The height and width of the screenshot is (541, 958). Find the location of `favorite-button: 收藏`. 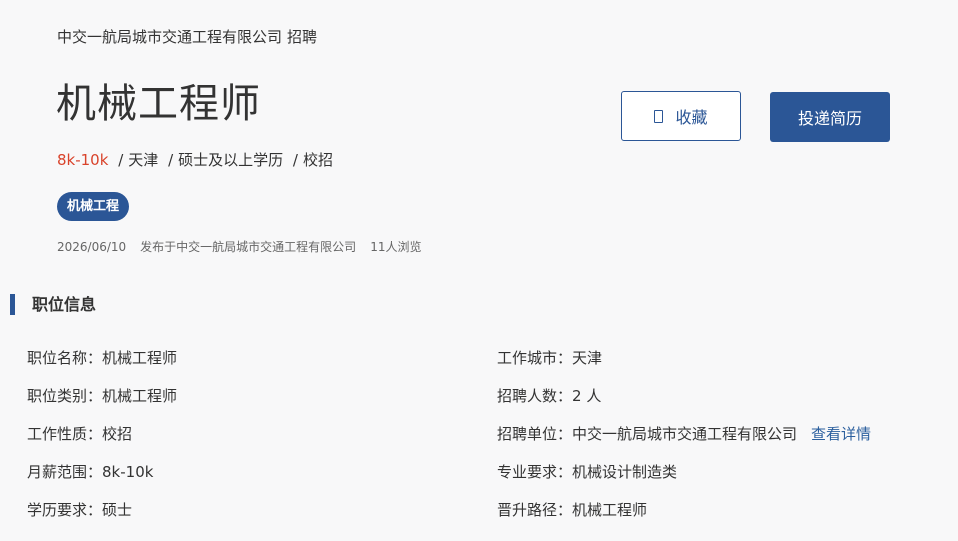

favorite-button: 收藏 is located at coordinates (681, 116).